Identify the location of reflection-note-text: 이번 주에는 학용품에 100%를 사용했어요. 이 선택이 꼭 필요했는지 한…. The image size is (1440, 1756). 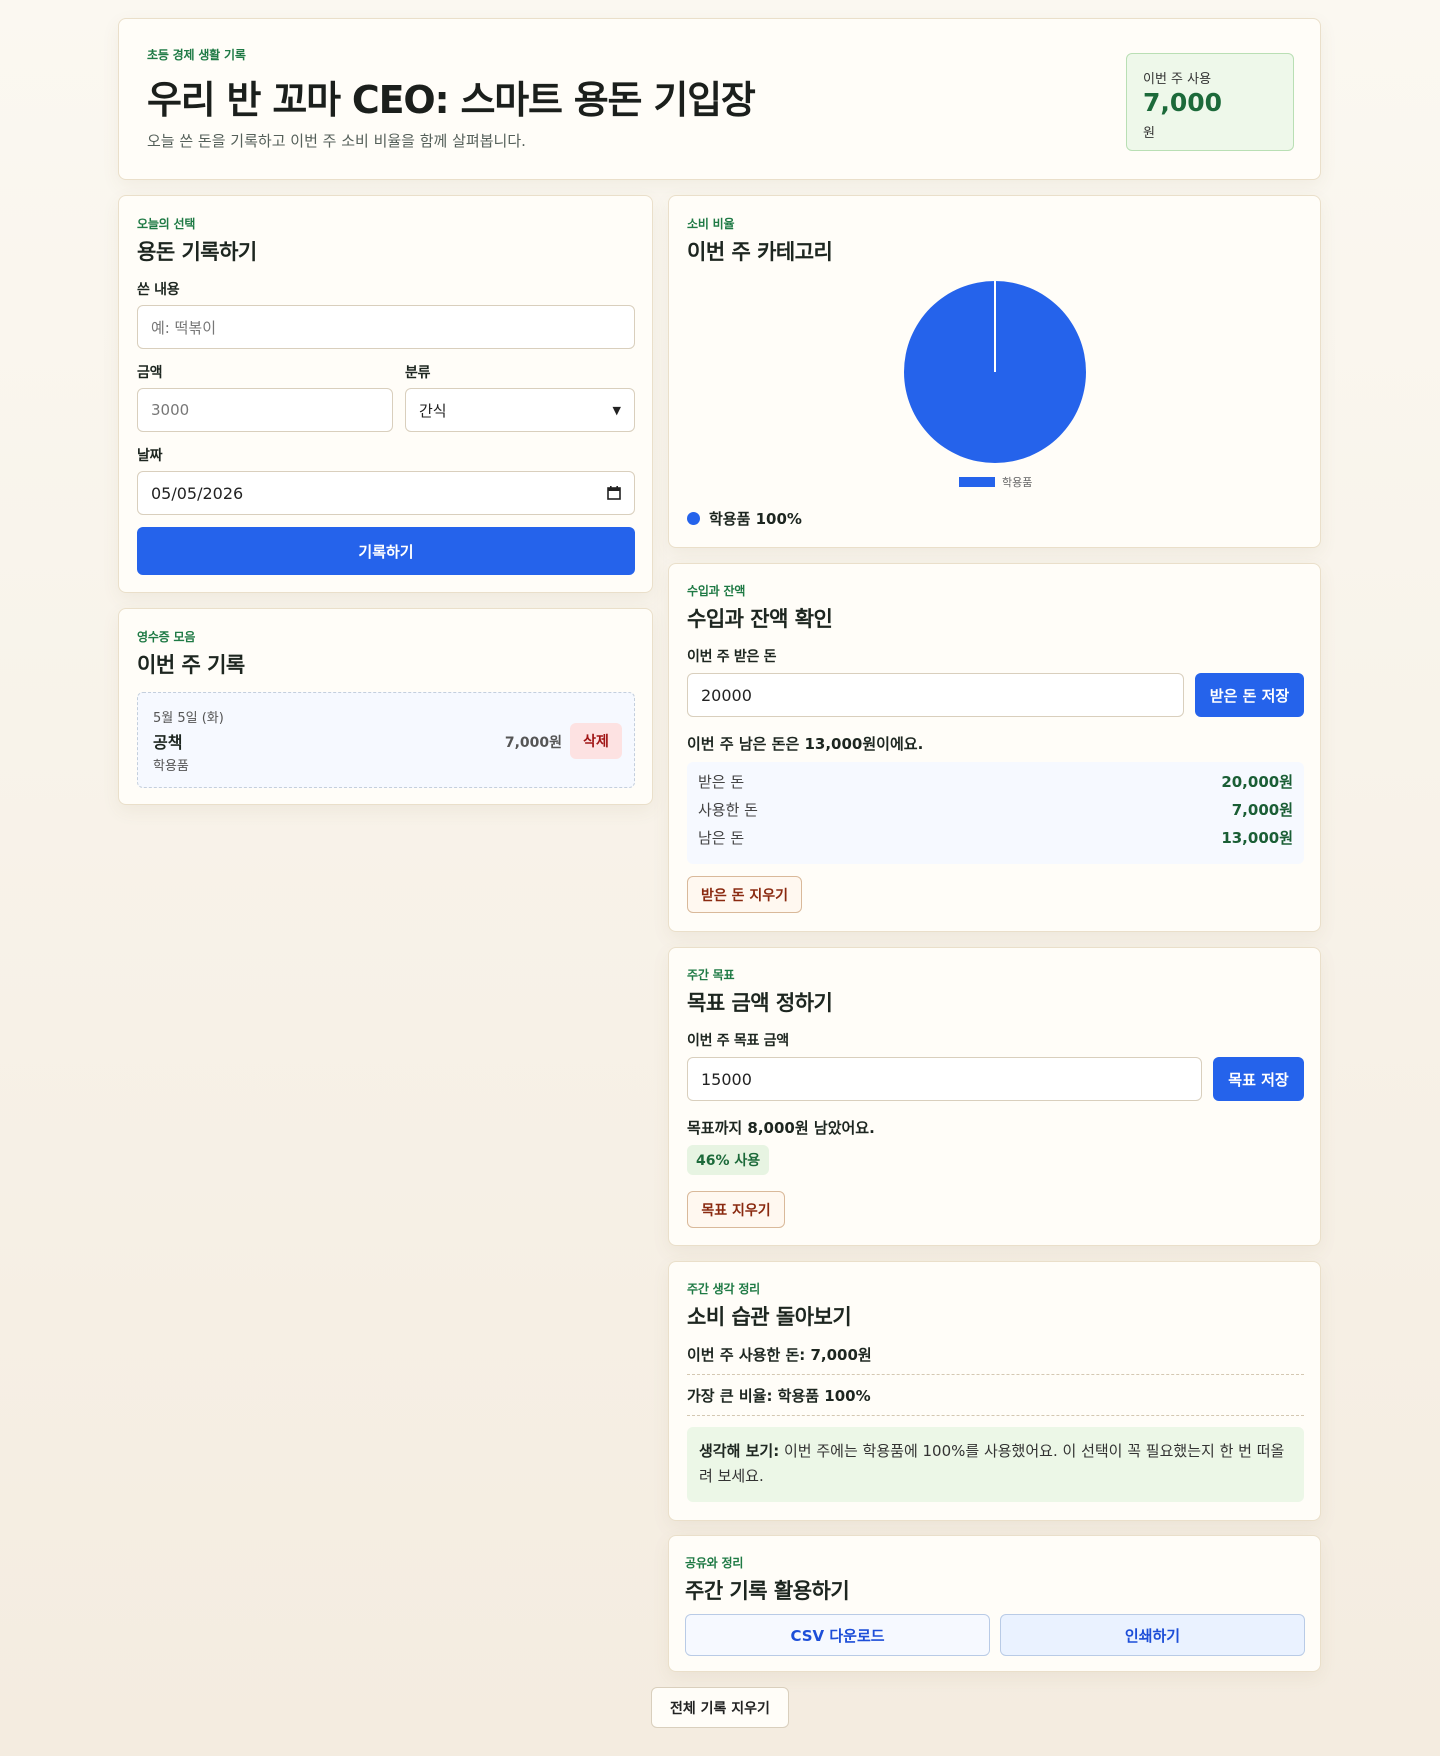
(992, 1463).